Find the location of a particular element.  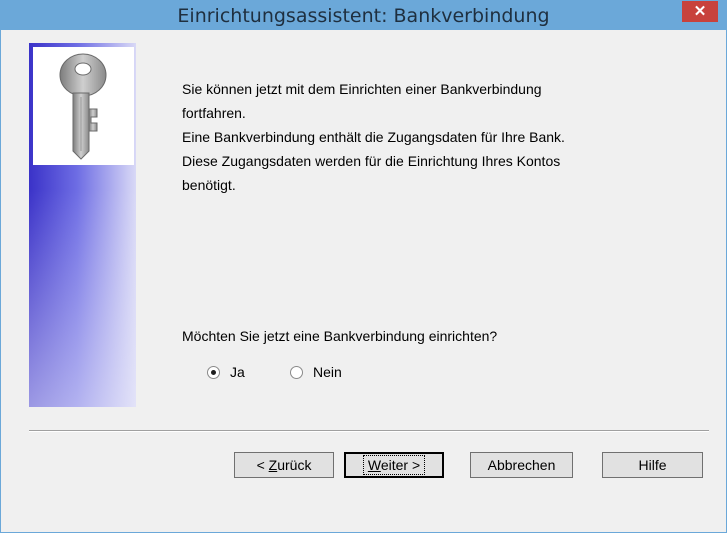

close-icon: ✕ is located at coordinates (700, 11).